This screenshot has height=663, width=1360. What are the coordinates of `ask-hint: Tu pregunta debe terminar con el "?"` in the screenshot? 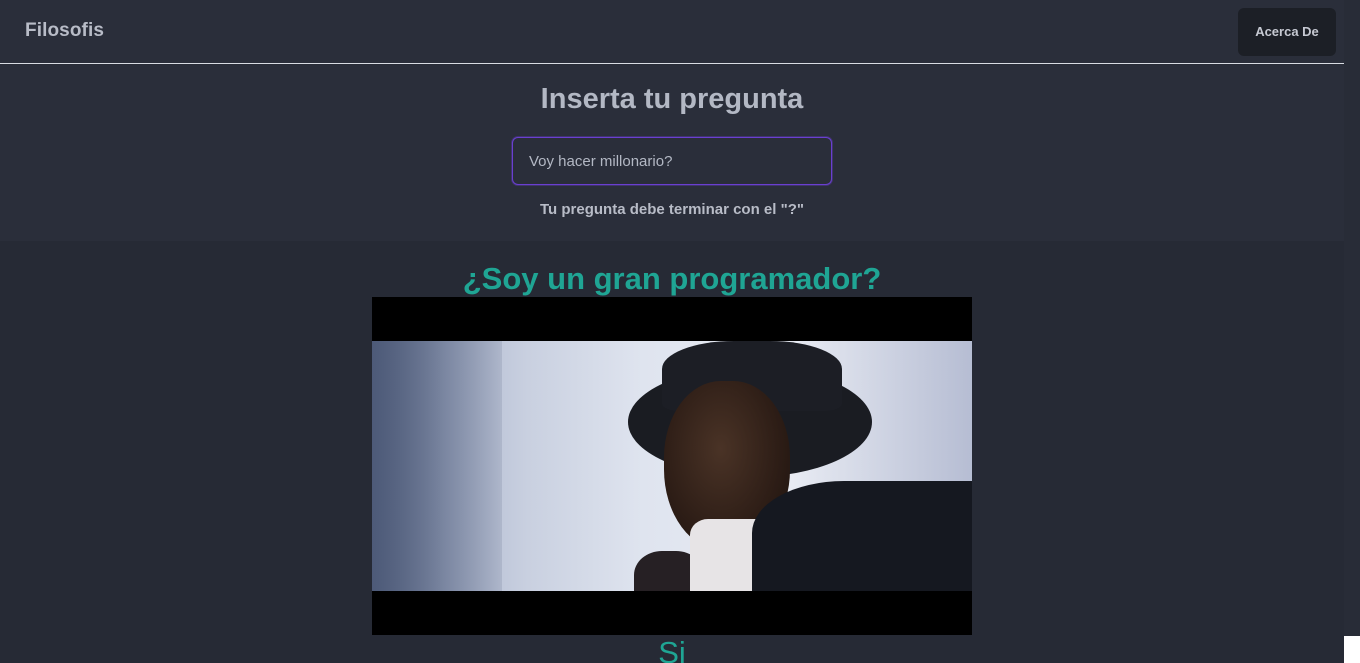 It's located at (672, 209).